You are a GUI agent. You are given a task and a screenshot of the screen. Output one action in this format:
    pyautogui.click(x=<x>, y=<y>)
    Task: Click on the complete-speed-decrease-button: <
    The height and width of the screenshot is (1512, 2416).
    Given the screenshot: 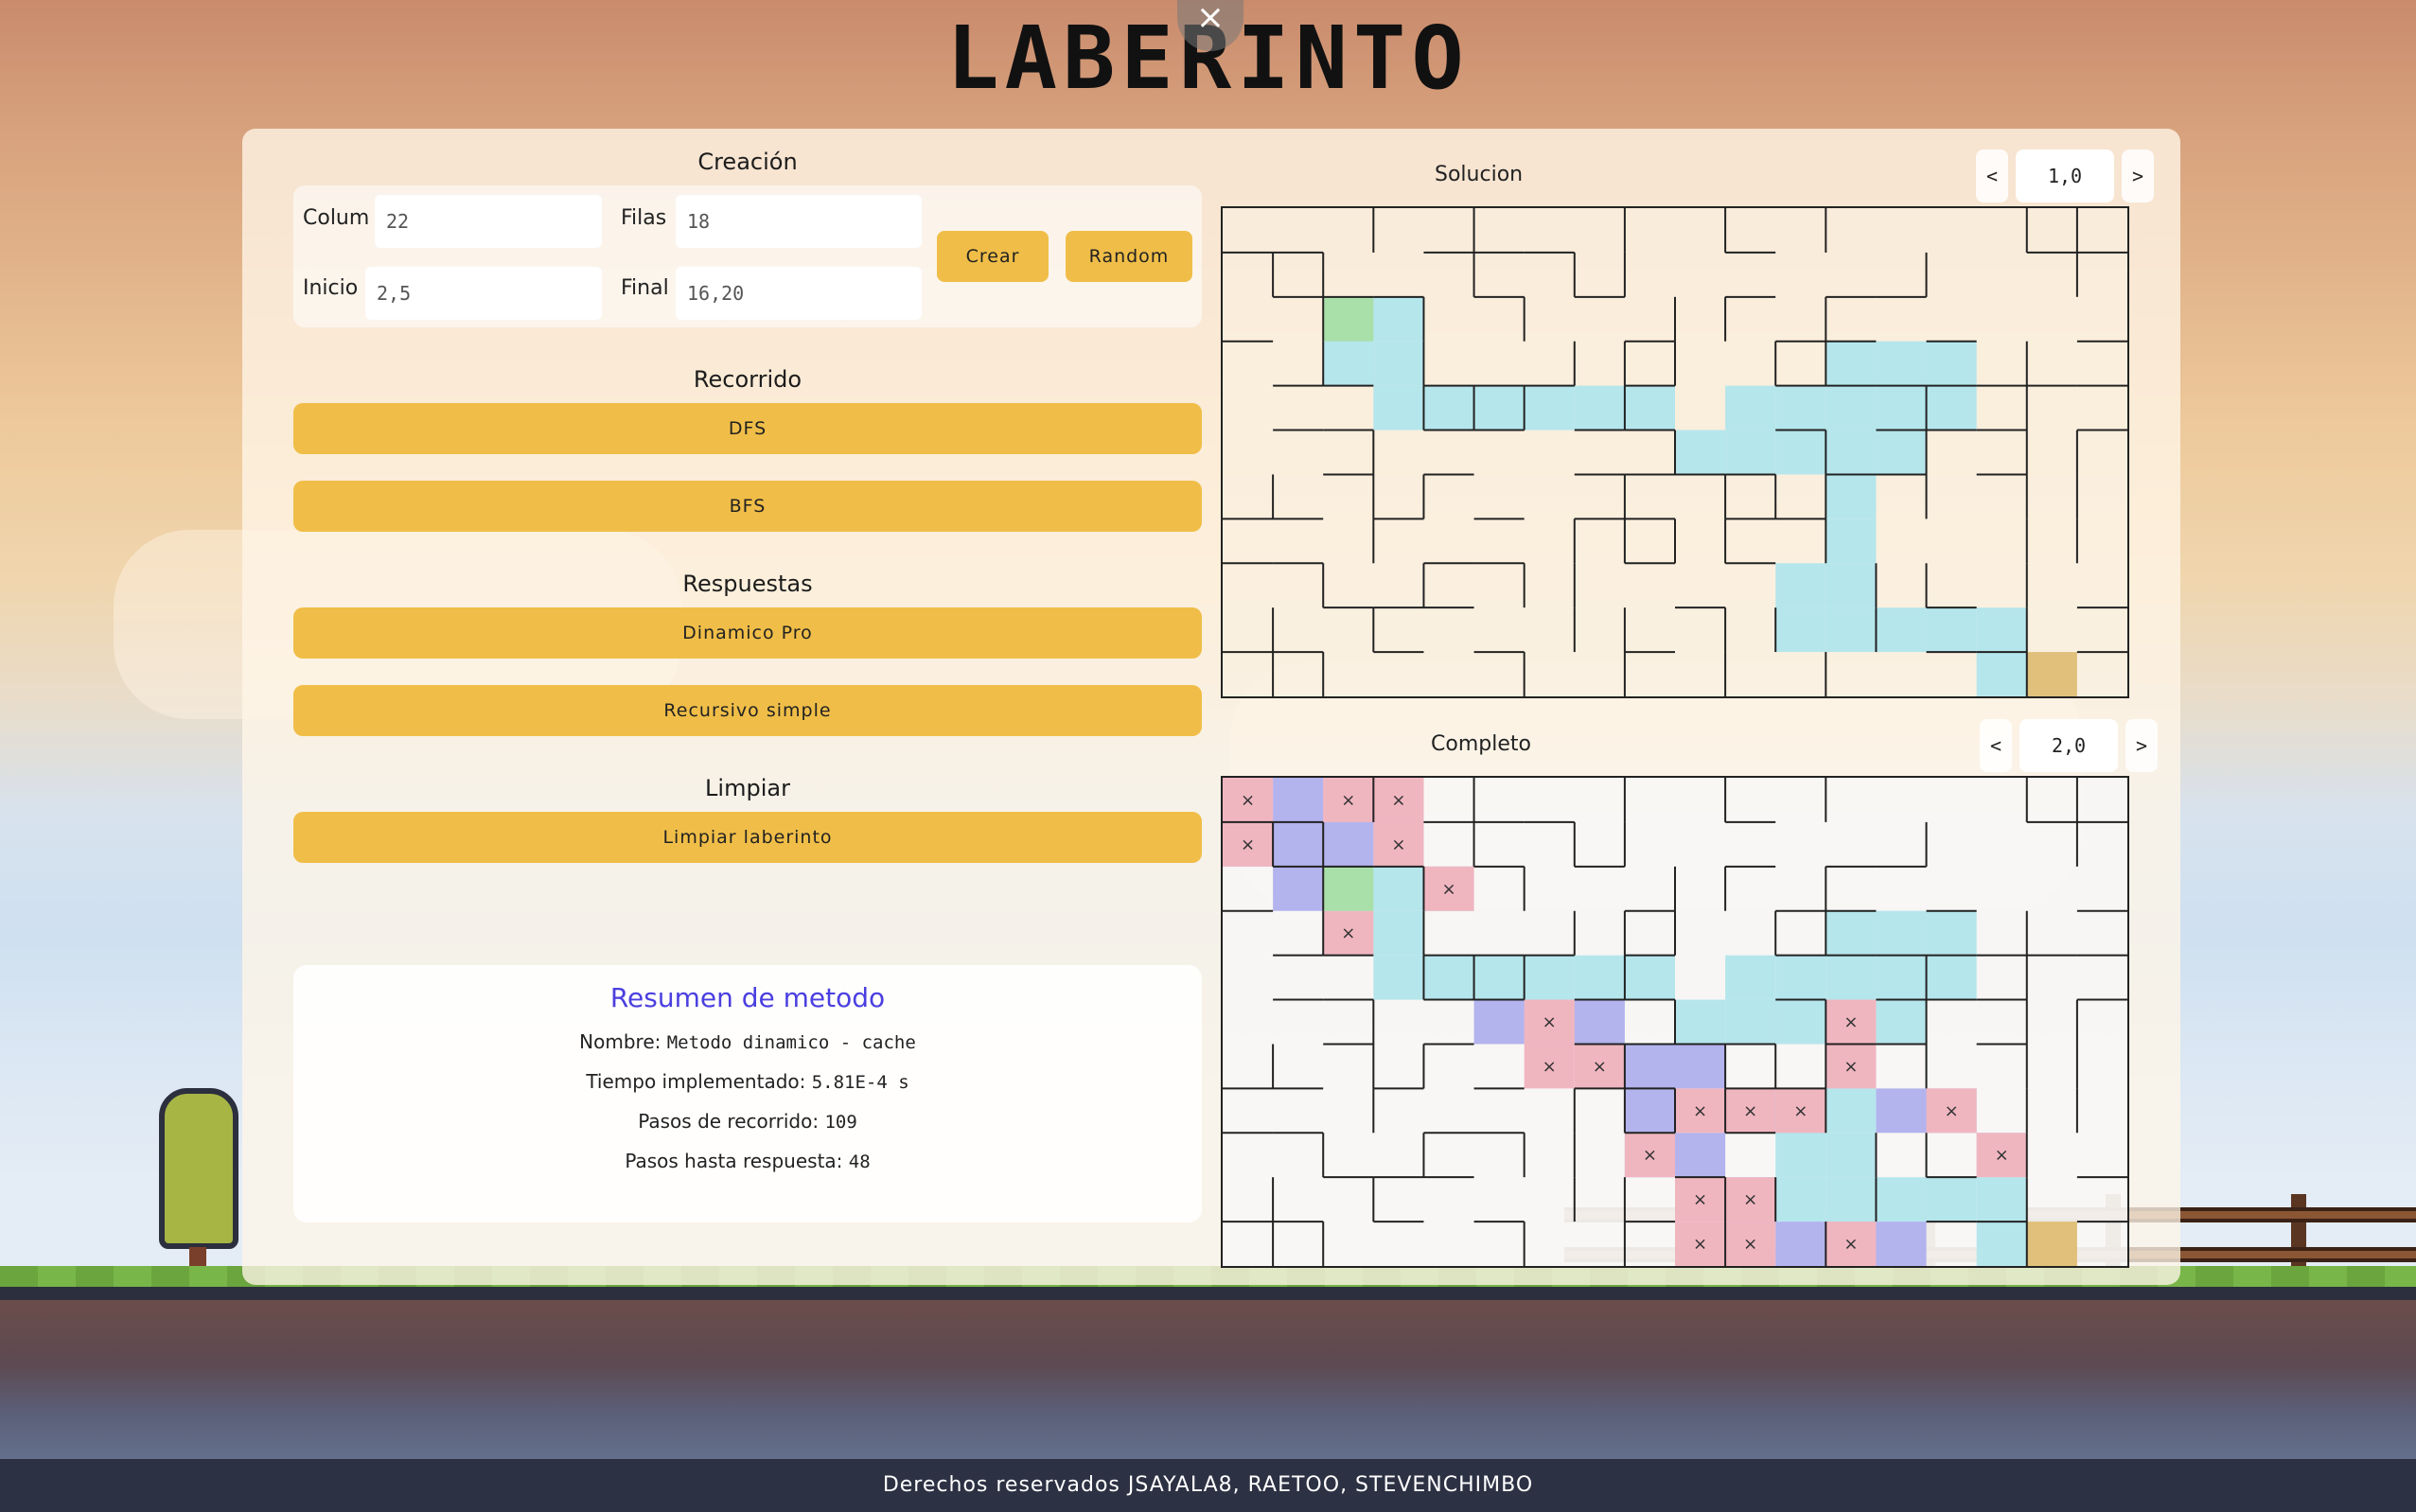 What is the action you would take?
    pyautogui.click(x=1996, y=745)
    